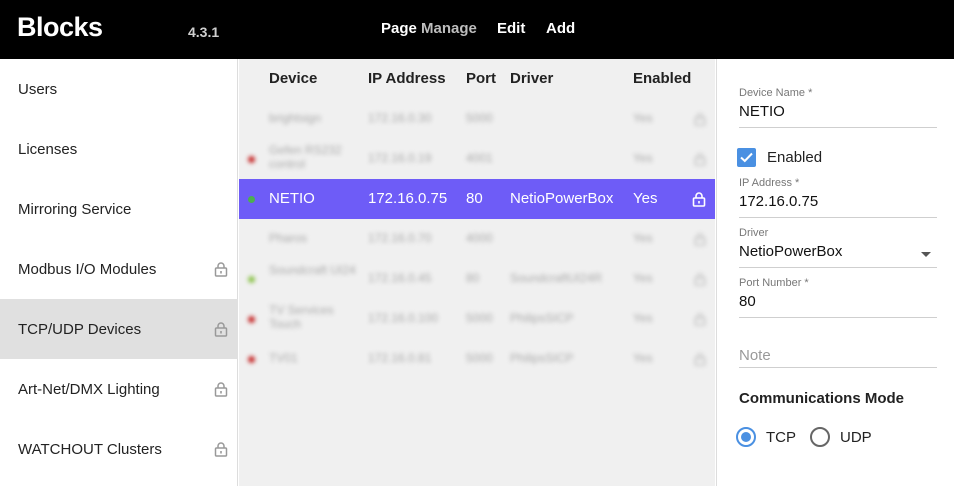 The image size is (954, 486). Describe the element at coordinates (283, 358) in the screenshot. I see `cell-device: TV01` at that location.